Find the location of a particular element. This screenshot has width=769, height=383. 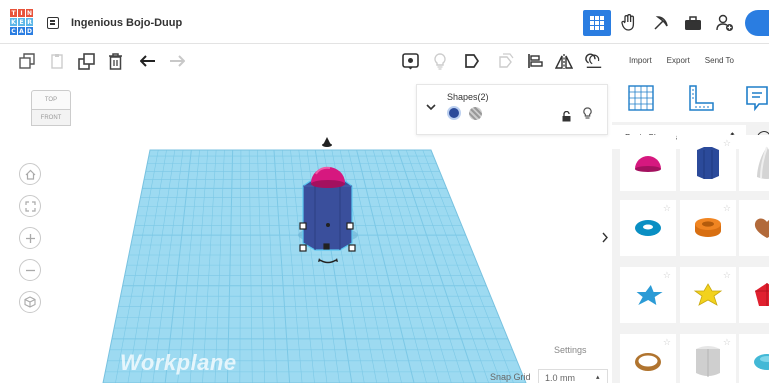

logo-letter: R is located at coordinates (29, 22).